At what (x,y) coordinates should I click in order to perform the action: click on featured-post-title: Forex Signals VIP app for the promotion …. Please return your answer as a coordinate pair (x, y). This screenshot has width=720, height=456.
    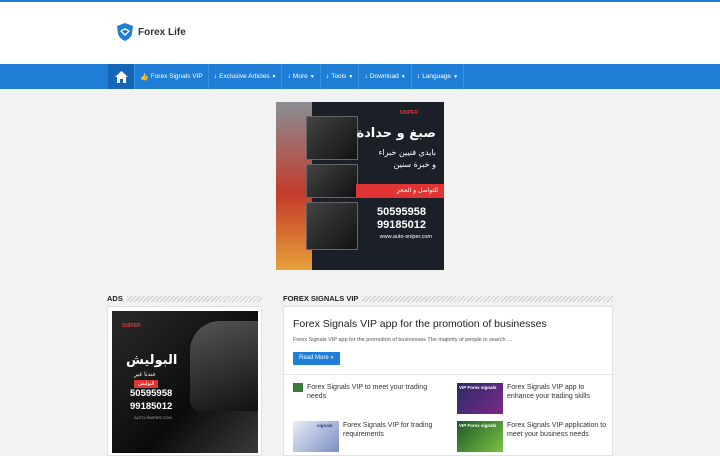
    Looking at the image, I should click on (420, 324).